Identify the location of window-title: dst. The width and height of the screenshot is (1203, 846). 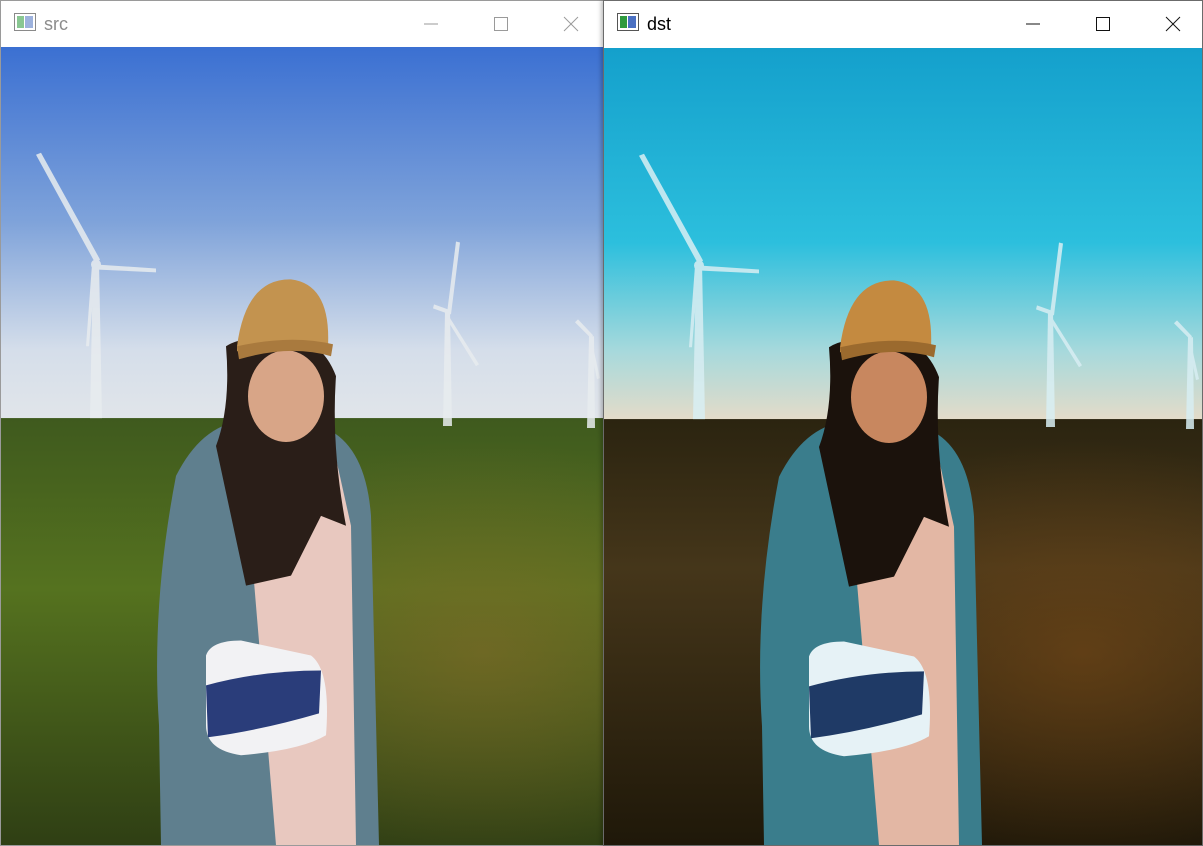
(659, 24).